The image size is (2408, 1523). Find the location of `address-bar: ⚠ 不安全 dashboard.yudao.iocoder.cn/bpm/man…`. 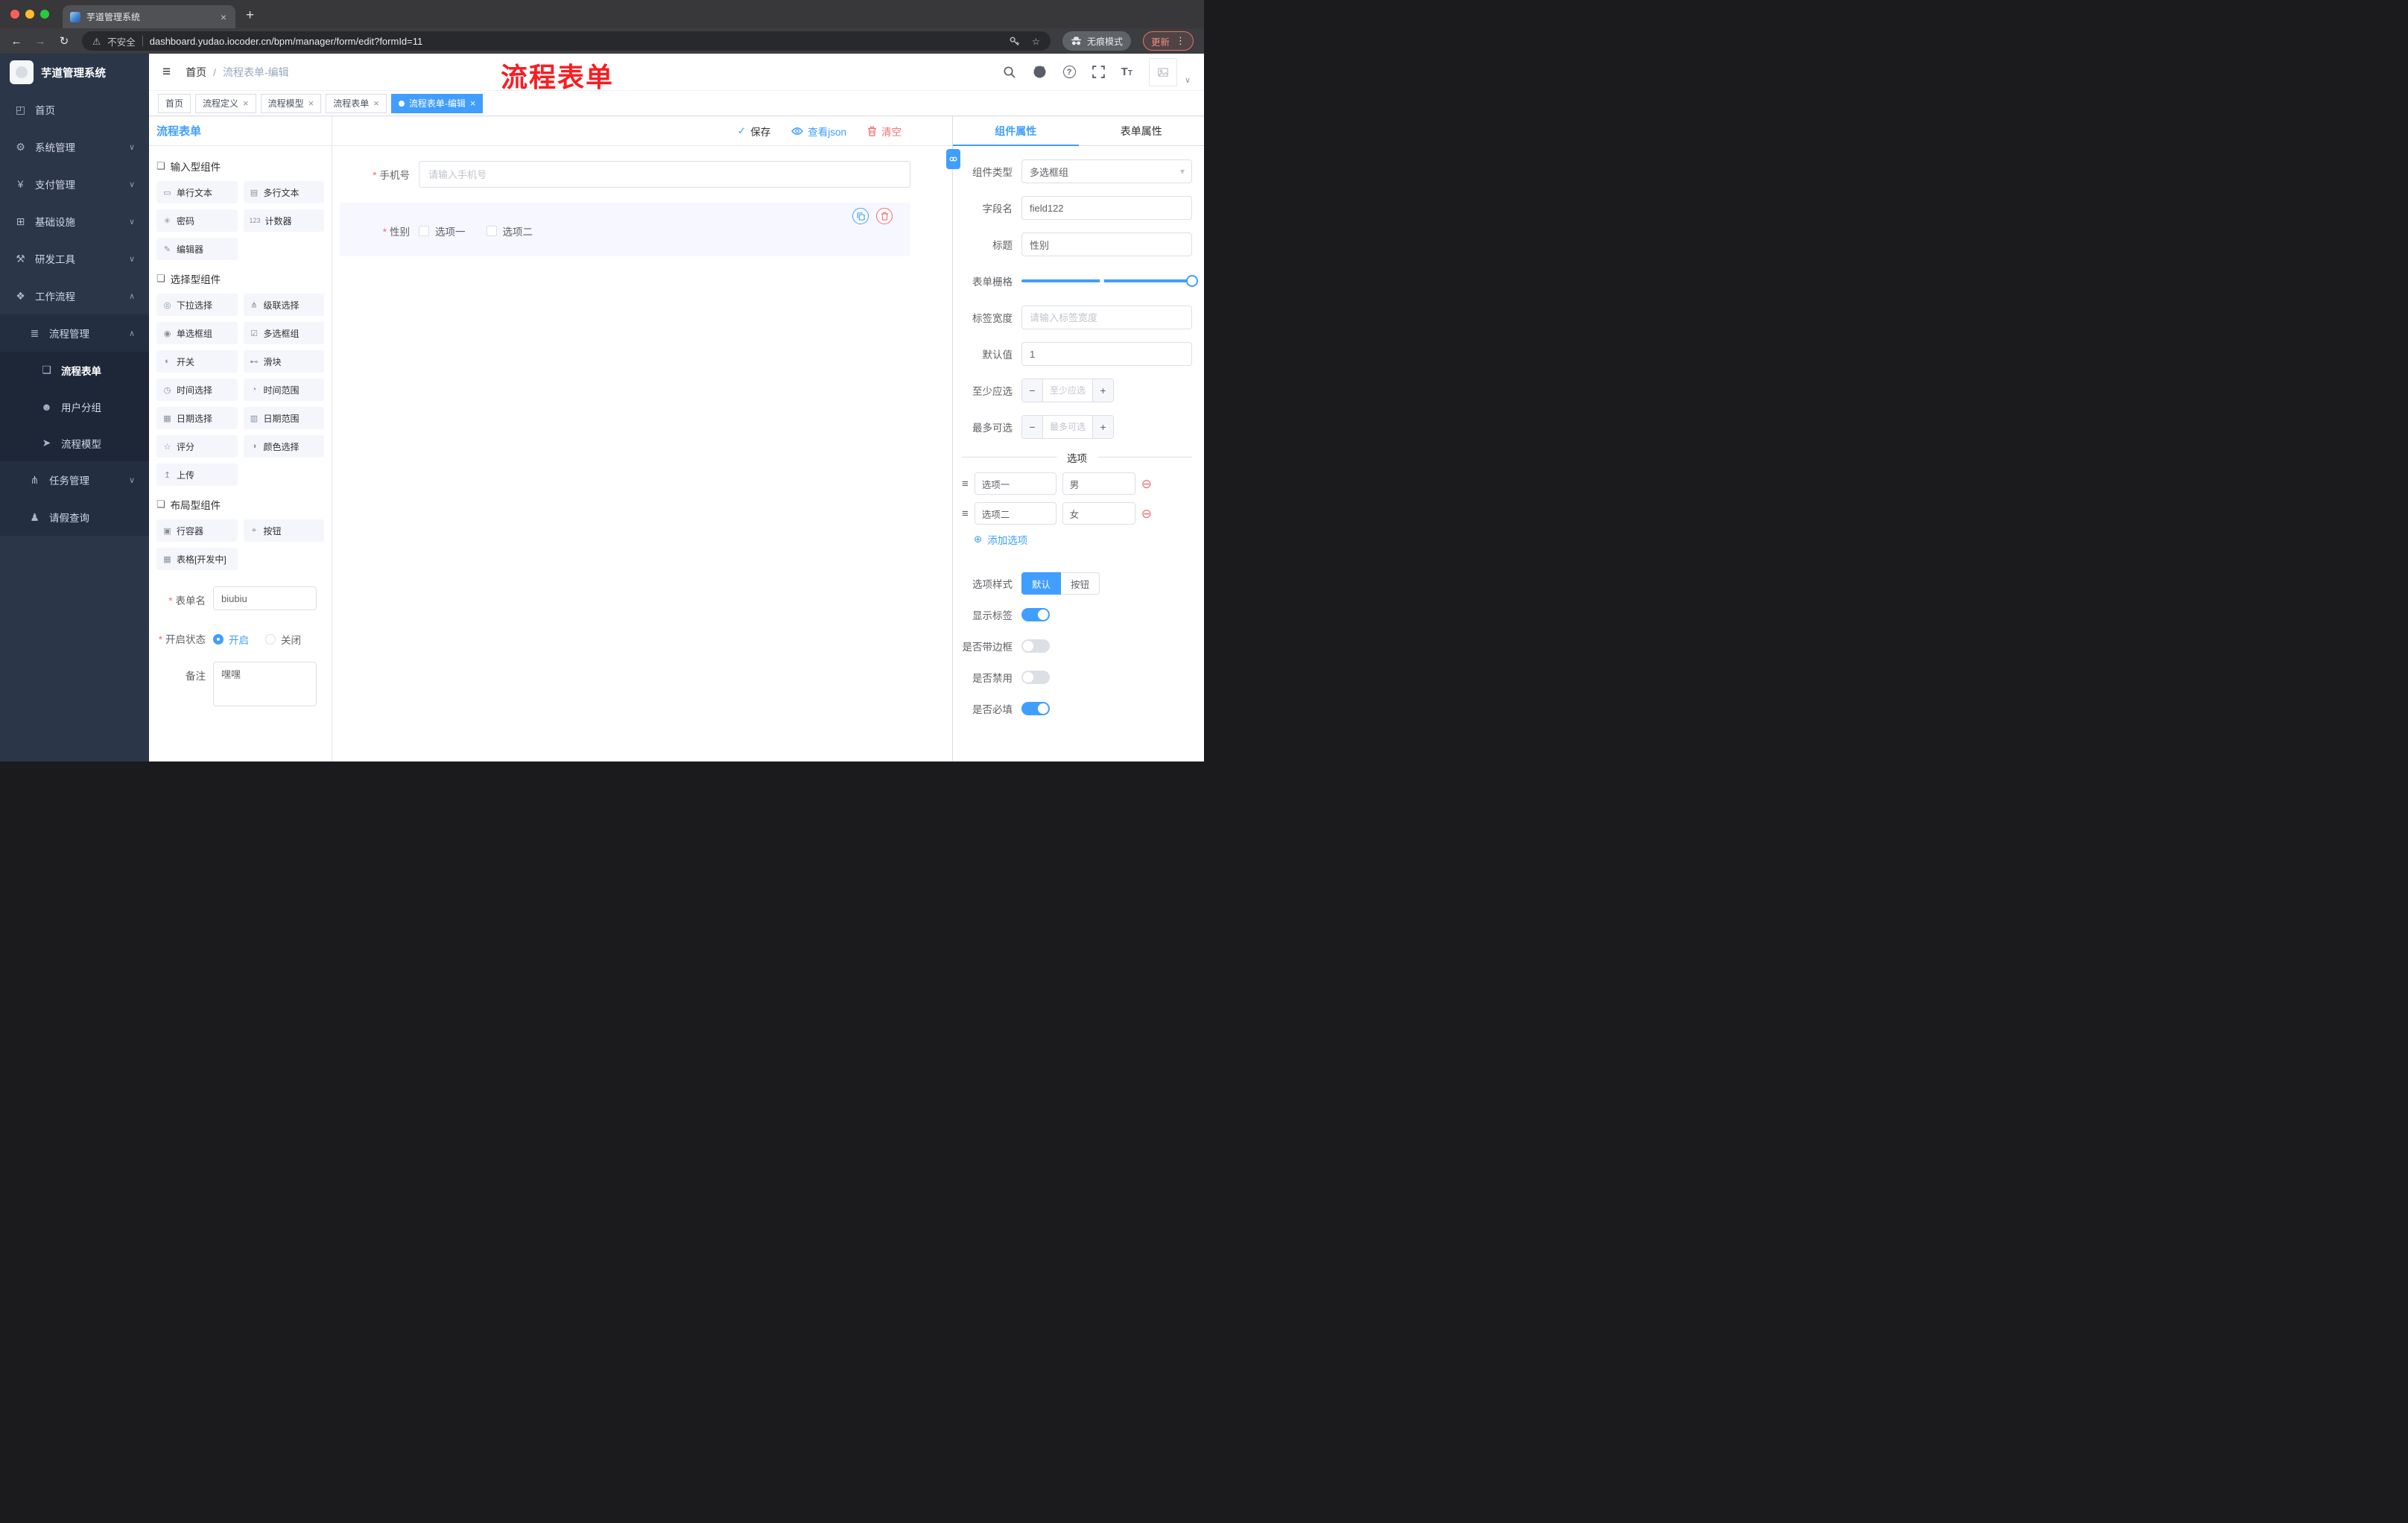

address-bar: ⚠ 不安全 dashboard.yudao.iocoder.cn/bpm/man… is located at coordinates (566, 41).